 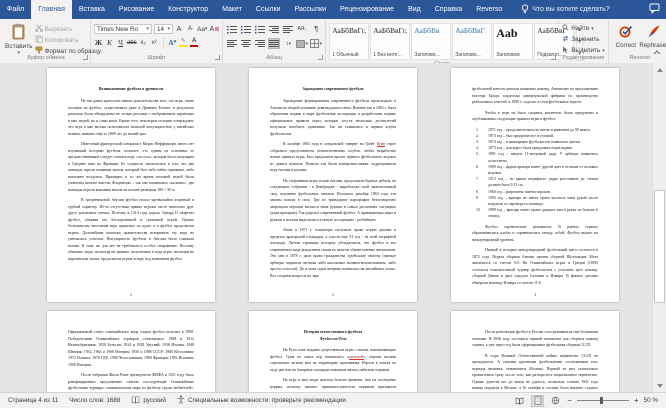 I want to click on style-card-0: АаБбВвГг, 1 Обычный, so click(x=349, y=41).